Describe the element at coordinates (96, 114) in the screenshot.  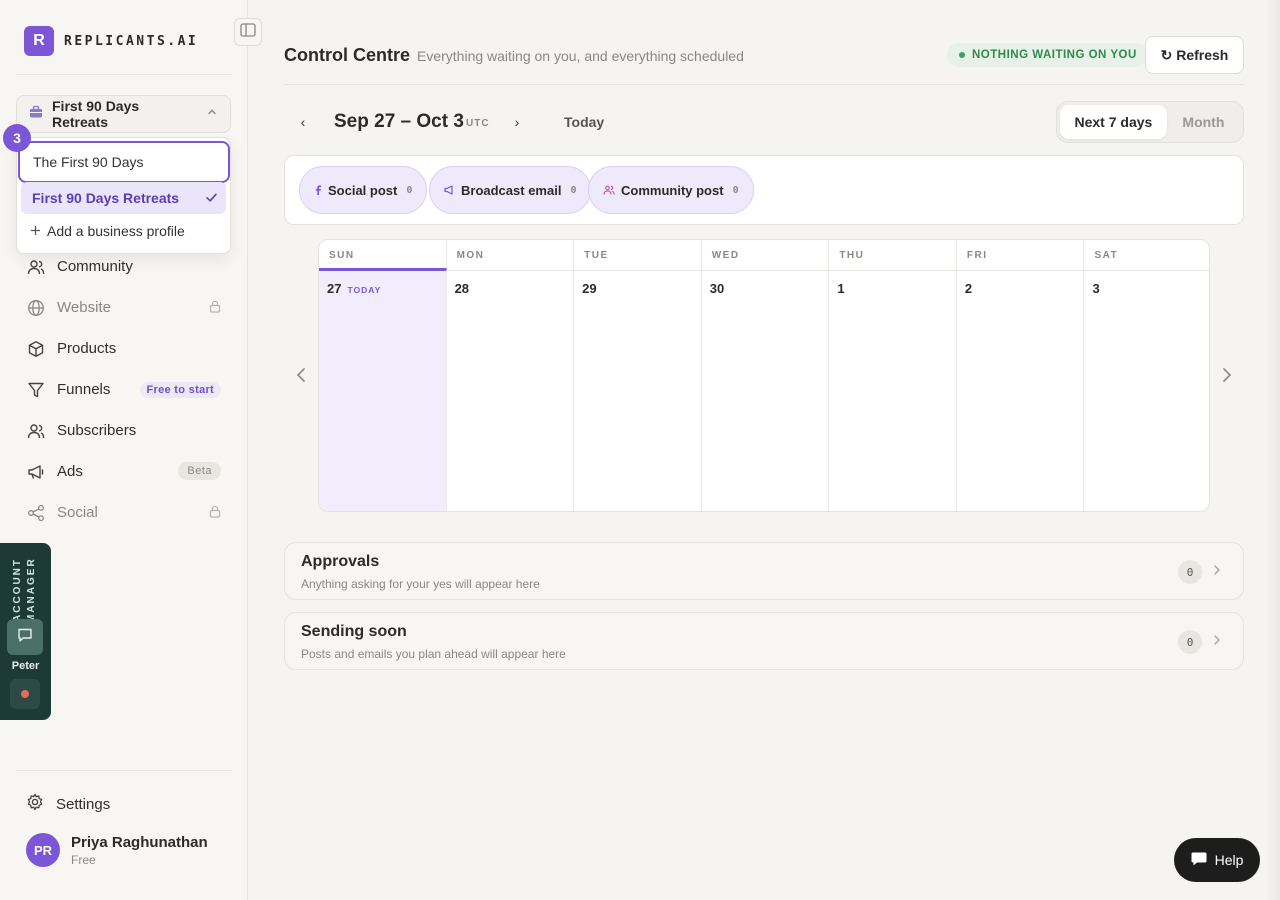
I see `profile-select-label: First 90 Days Retreats` at that location.